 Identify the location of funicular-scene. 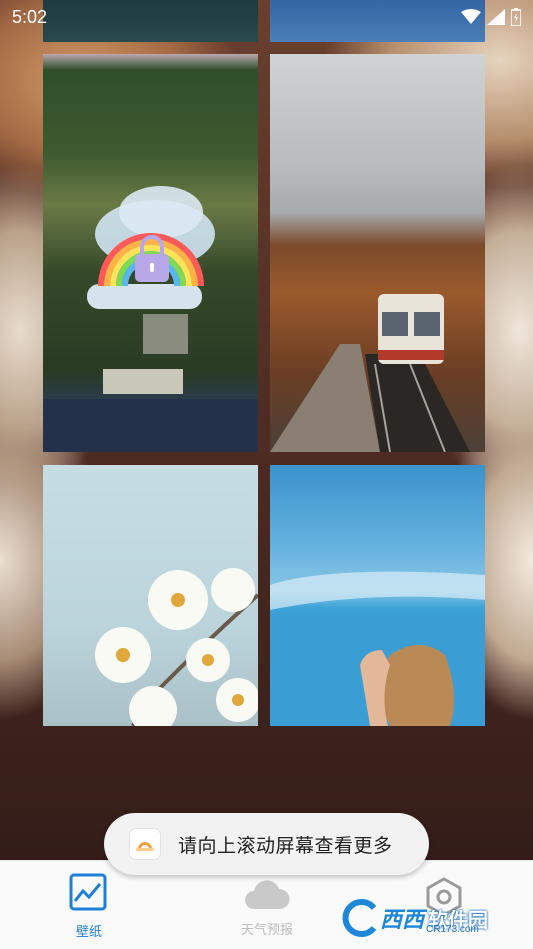
(370, 373).